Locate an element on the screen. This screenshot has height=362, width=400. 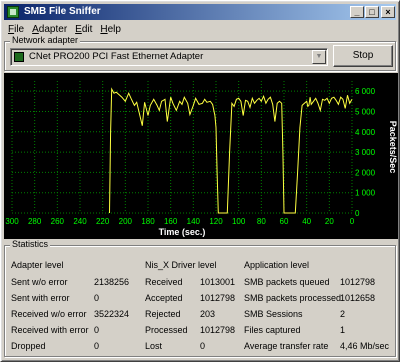
y-axis-label: Packets/Sec is located at coordinates (393, 147).